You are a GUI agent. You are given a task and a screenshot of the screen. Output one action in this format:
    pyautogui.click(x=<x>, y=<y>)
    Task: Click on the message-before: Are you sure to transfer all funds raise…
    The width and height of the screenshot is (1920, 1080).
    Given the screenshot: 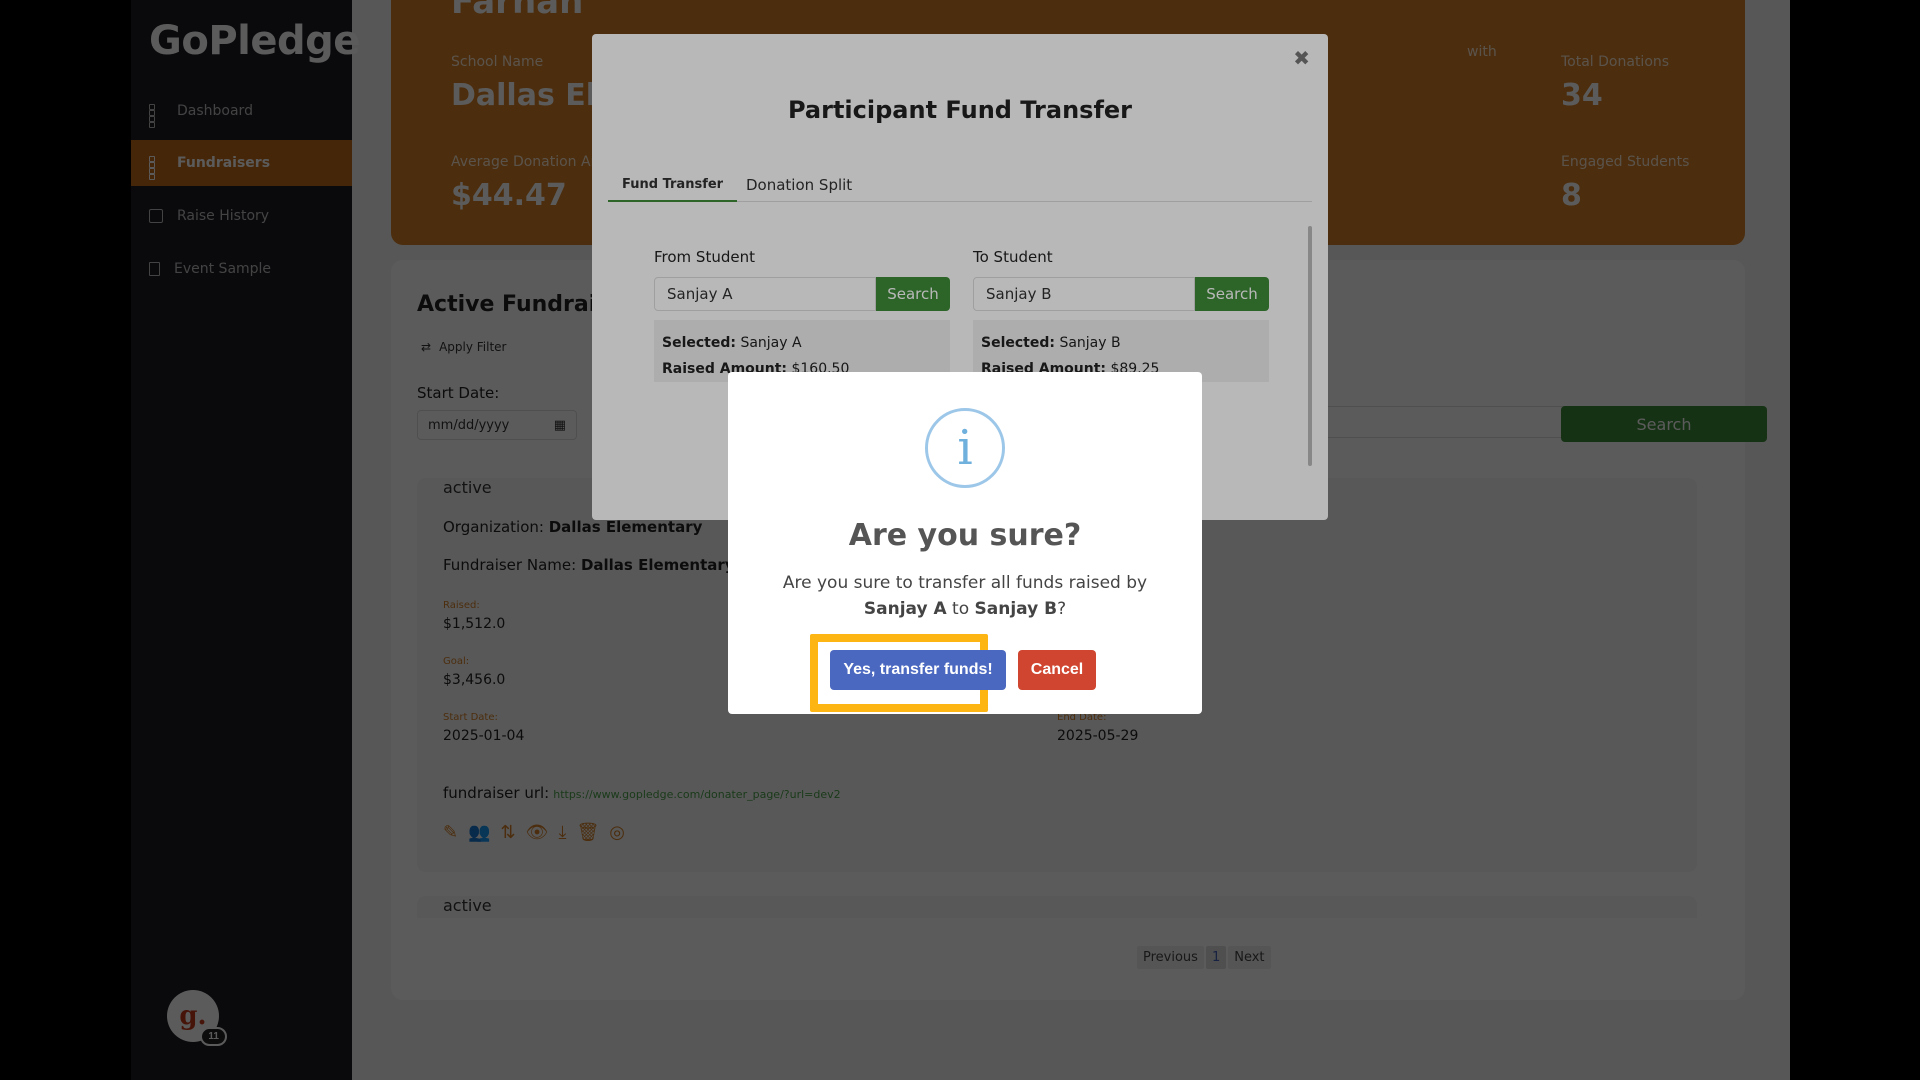 What is the action you would take?
    pyautogui.click(x=965, y=583)
    